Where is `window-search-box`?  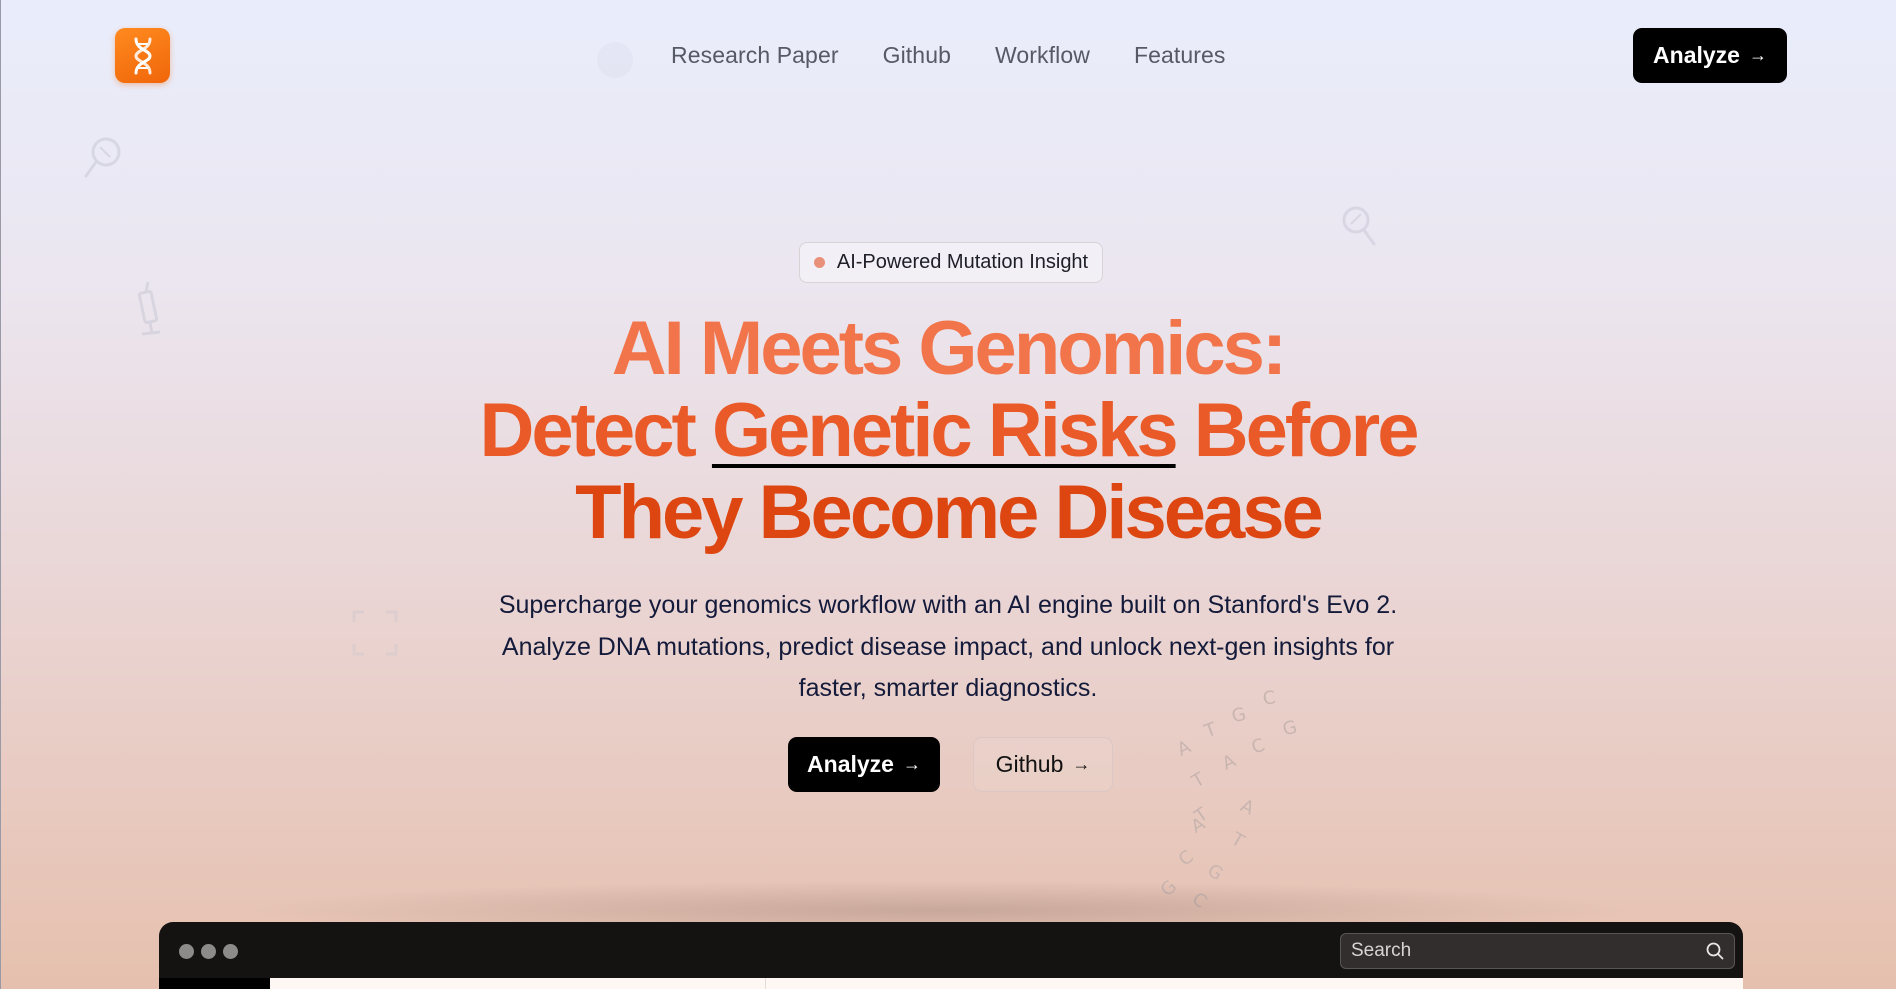 window-search-box is located at coordinates (1537, 951).